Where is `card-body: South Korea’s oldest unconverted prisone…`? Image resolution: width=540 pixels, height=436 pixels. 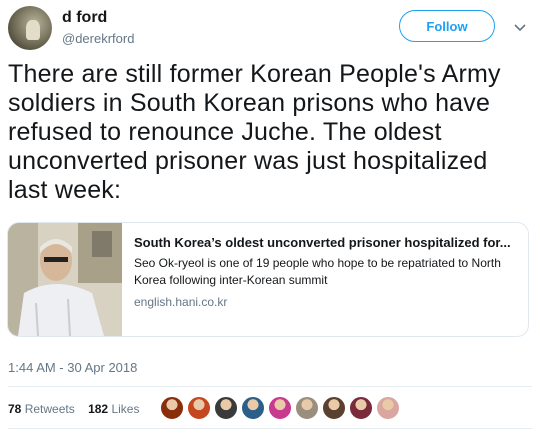 card-body: South Korea’s oldest unconverted prisone… is located at coordinates (328, 272).